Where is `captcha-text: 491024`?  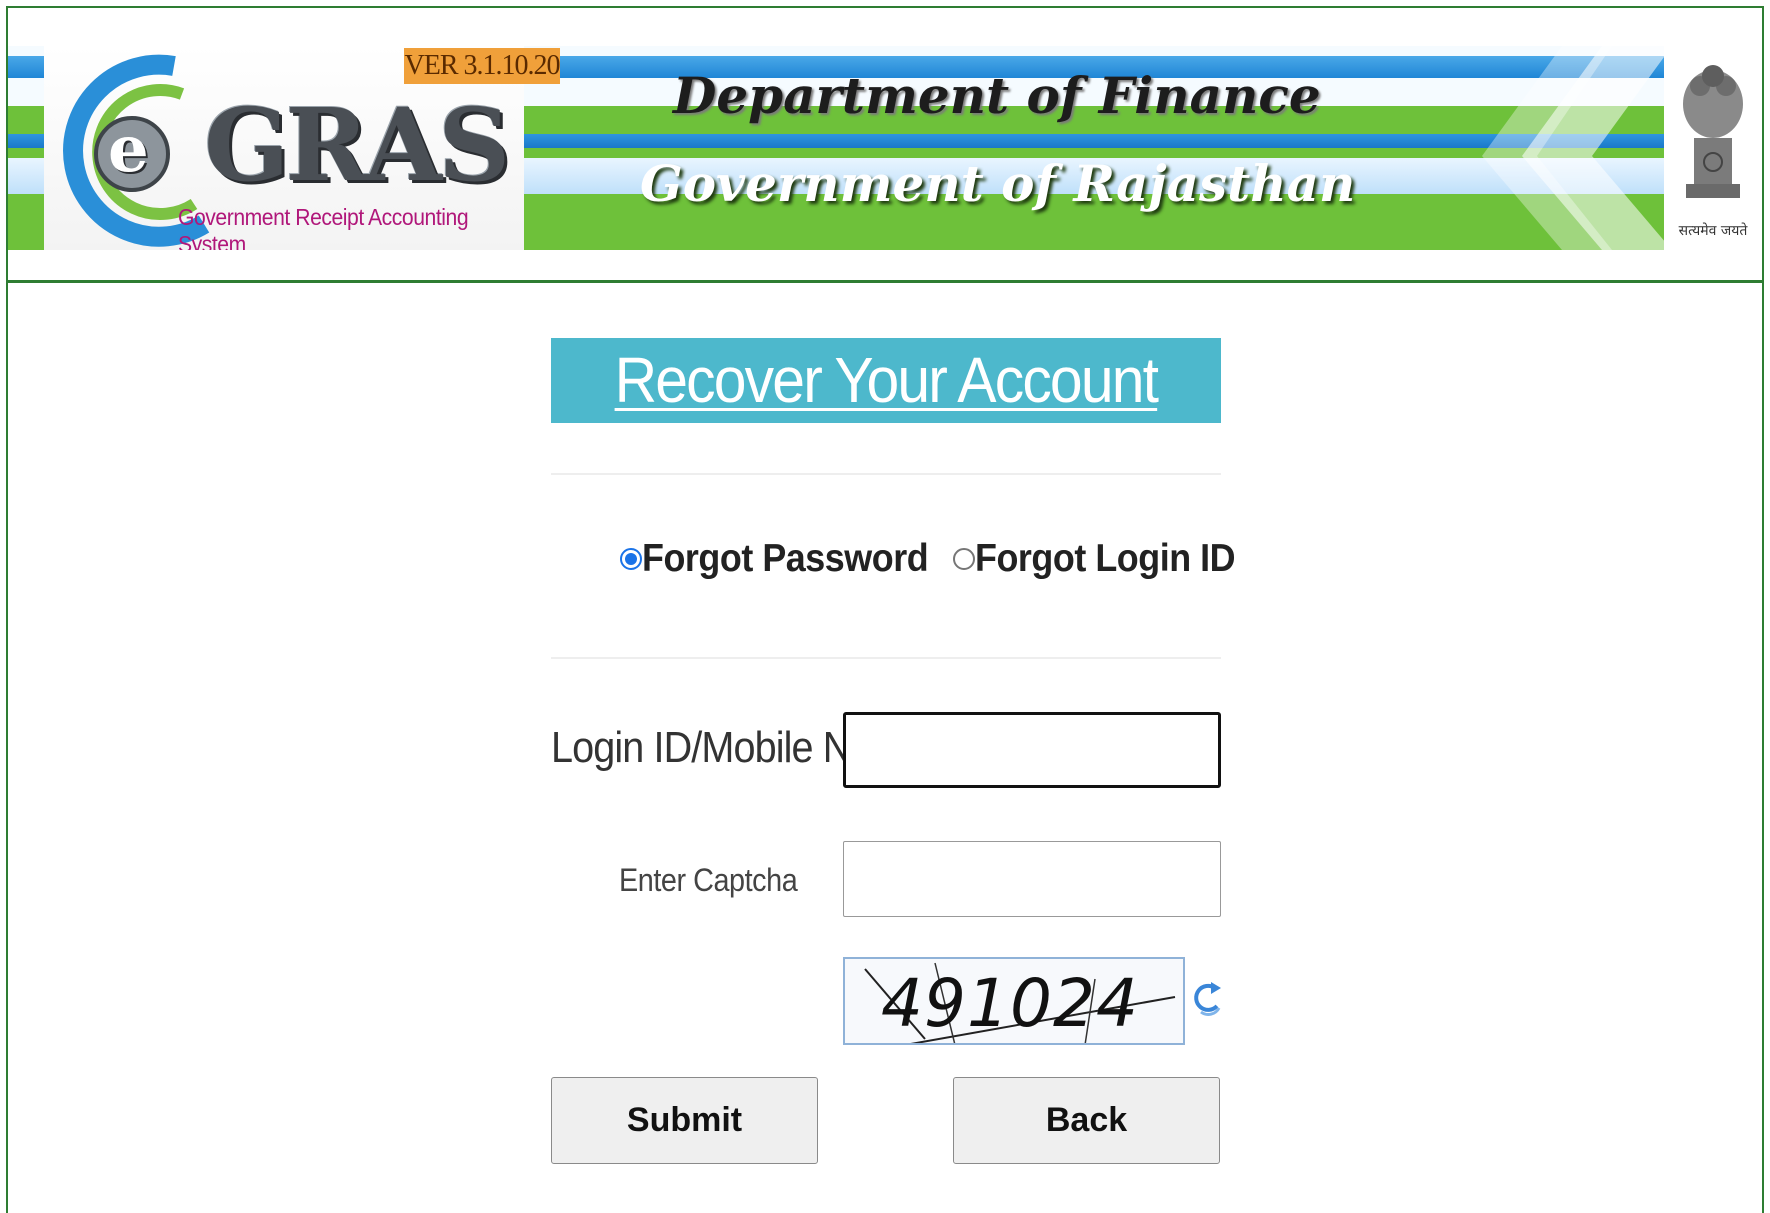
captcha-text: 491024 is located at coordinates (1010, 1003).